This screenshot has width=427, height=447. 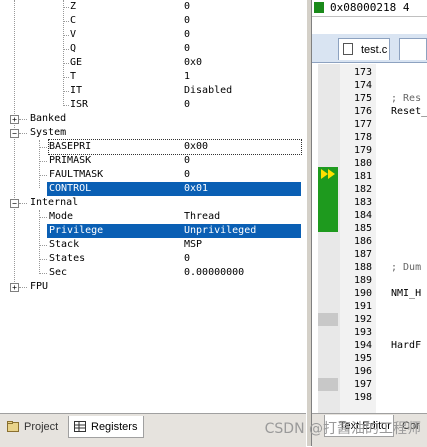 What do you see at coordinates (331, 174) in the screenshot?
I see `current-line-arrow-icon` at bounding box center [331, 174].